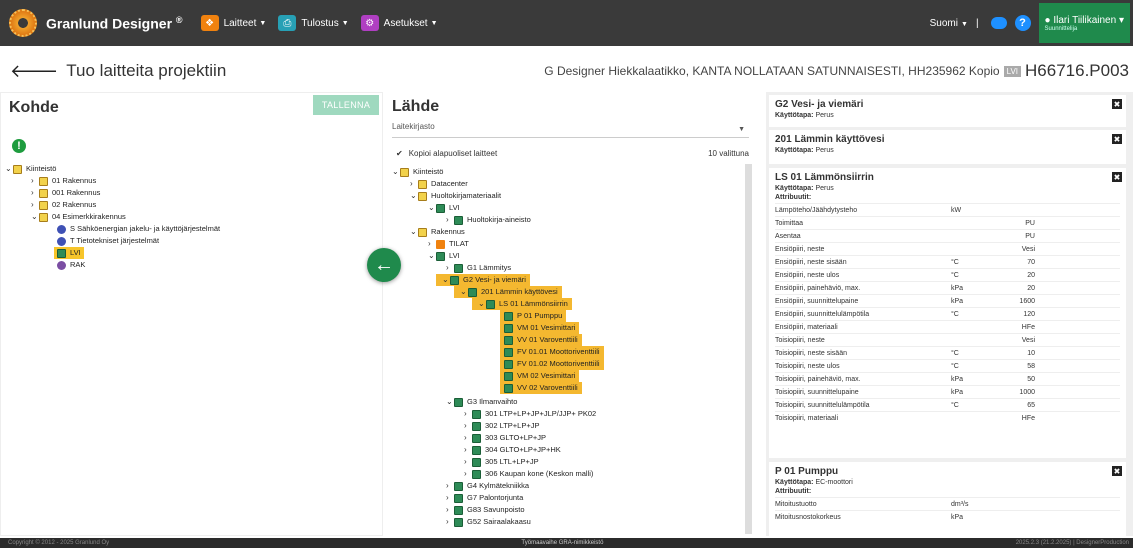 The image size is (1133, 548). What do you see at coordinates (1084, 23) in the screenshot?
I see `user-menu: ● Ilari Tiilikainen ▾ Suunnittelija` at bounding box center [1084, 23].